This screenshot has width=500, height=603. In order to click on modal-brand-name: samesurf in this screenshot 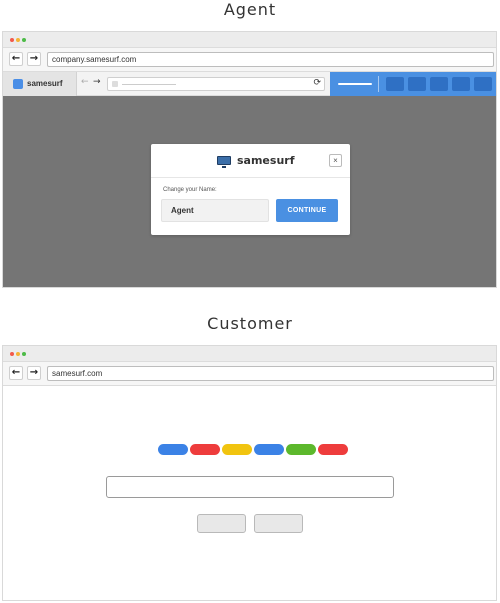, I will do `click(266, 160)`.